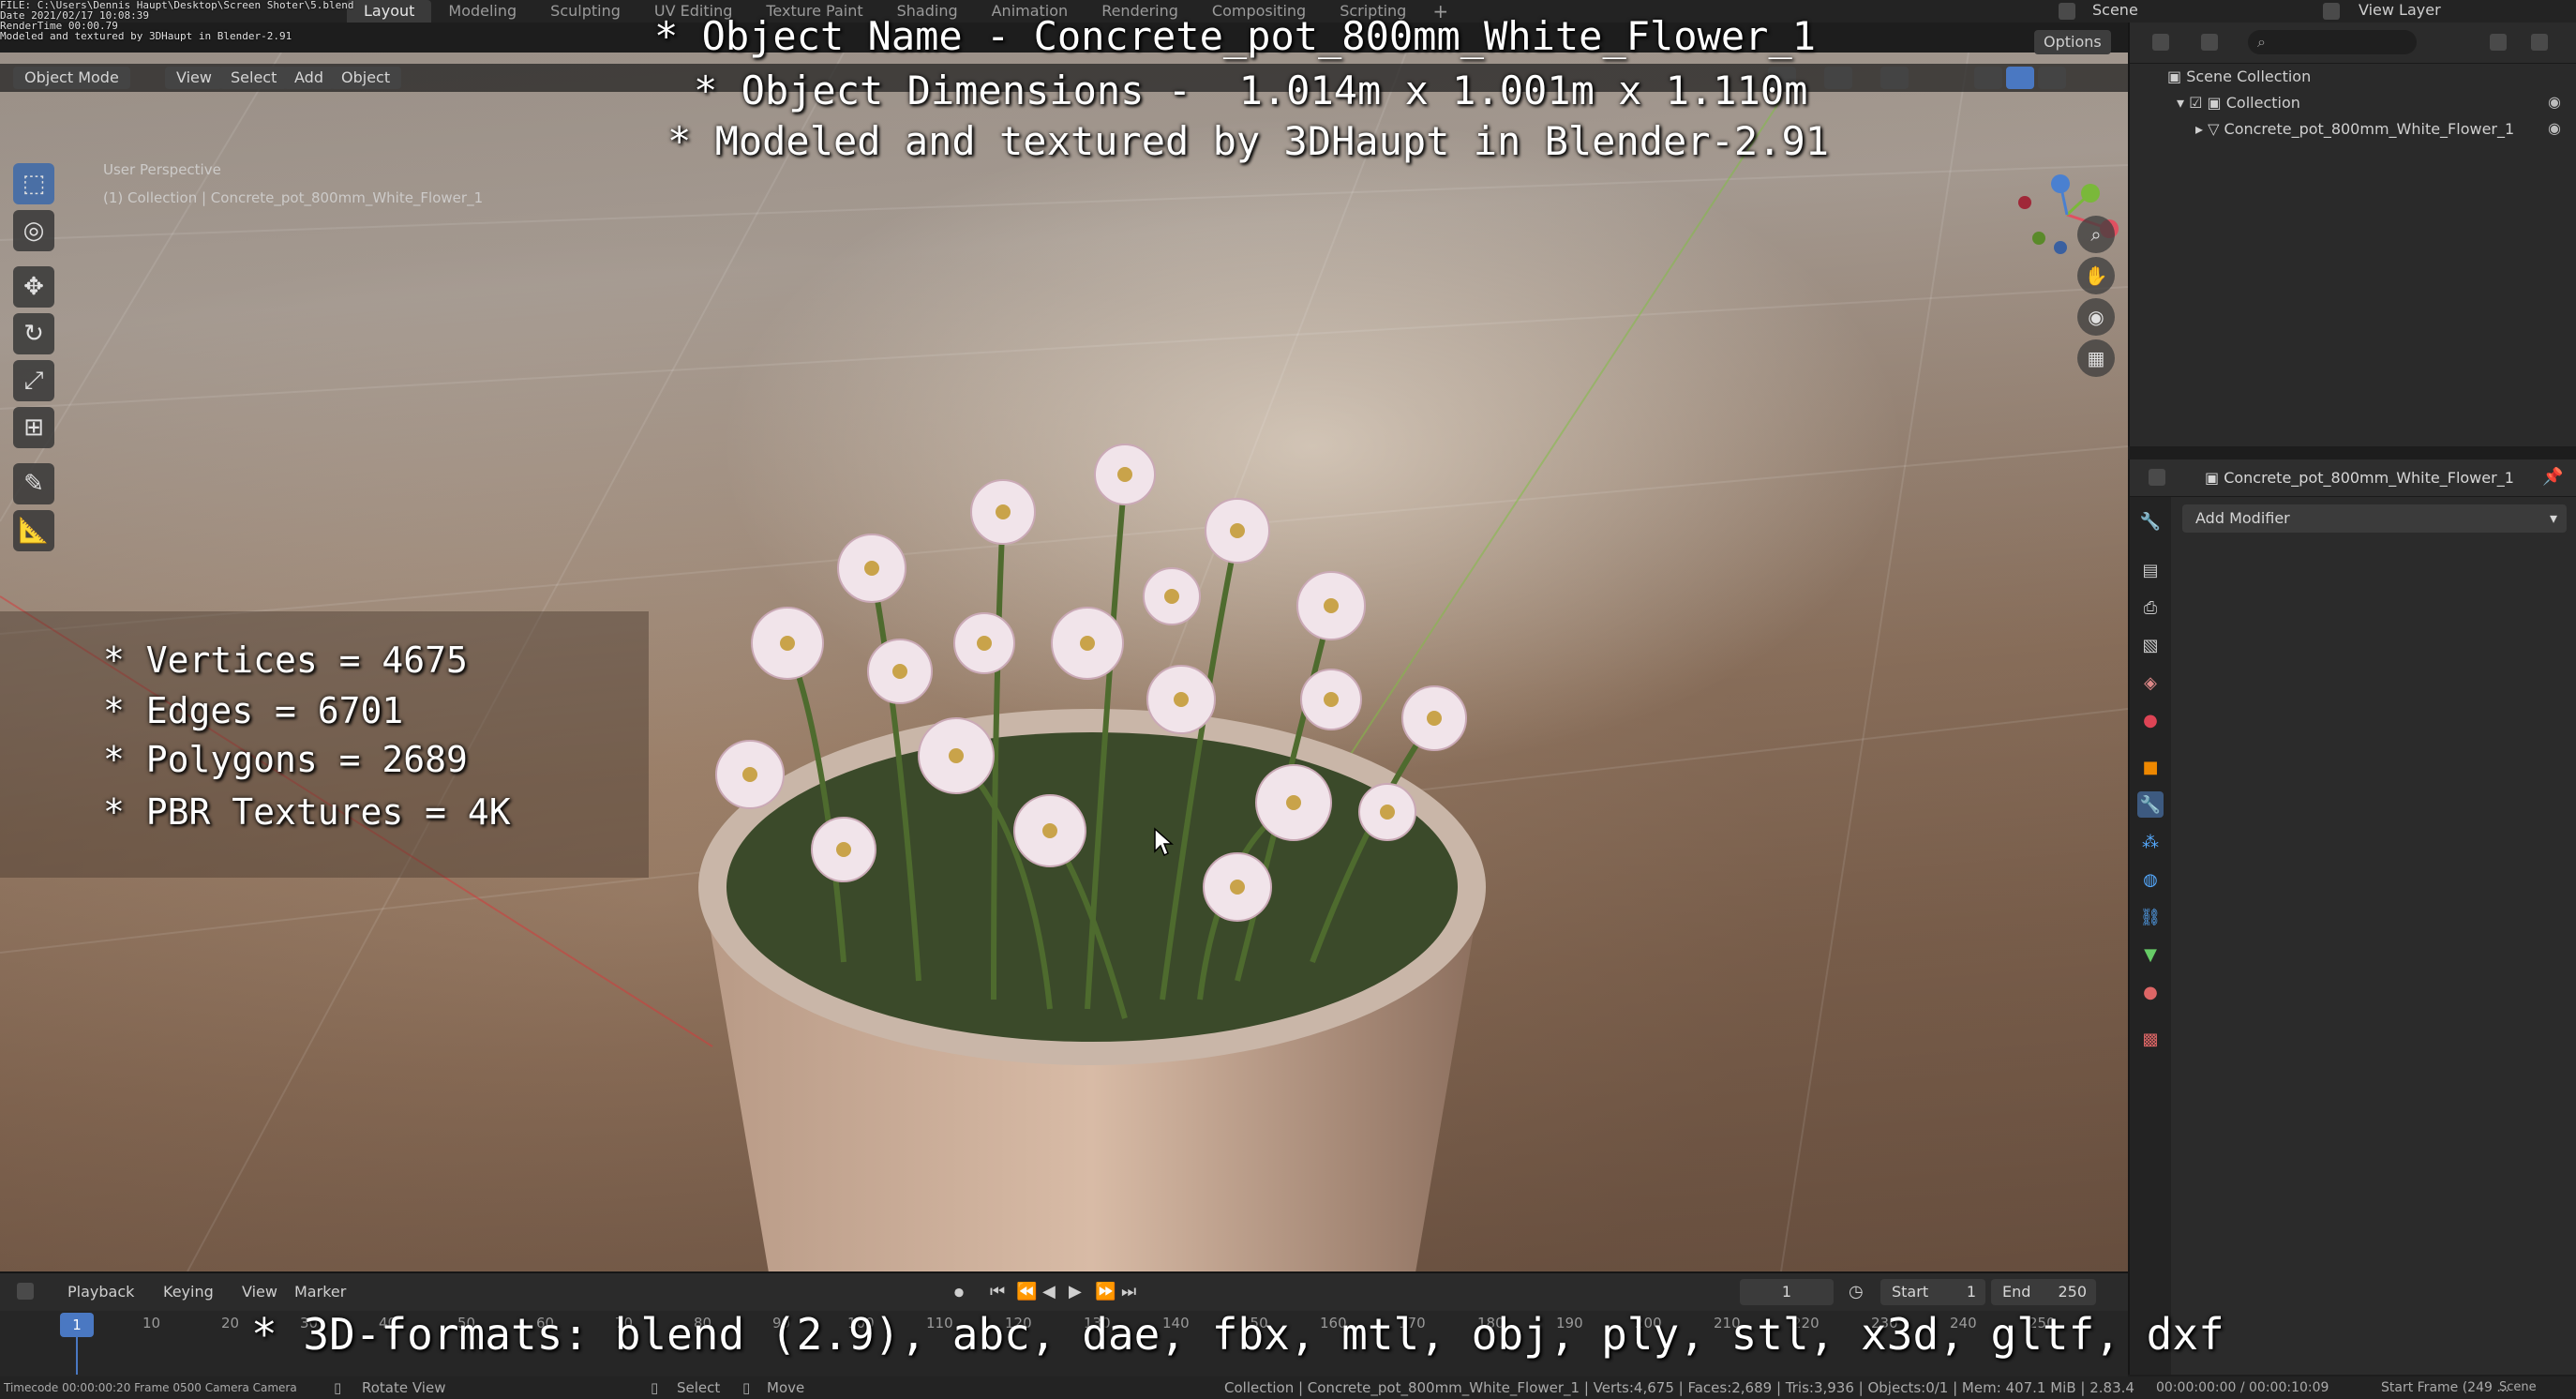 This screenshot has height=1399, width=2576. I want to click on filter-icon, so click(2499, 42).